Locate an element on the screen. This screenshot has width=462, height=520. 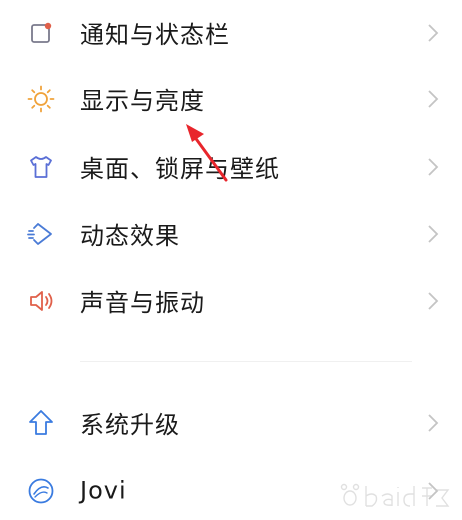
notification-square-icon is located at coordinates (41, 33).